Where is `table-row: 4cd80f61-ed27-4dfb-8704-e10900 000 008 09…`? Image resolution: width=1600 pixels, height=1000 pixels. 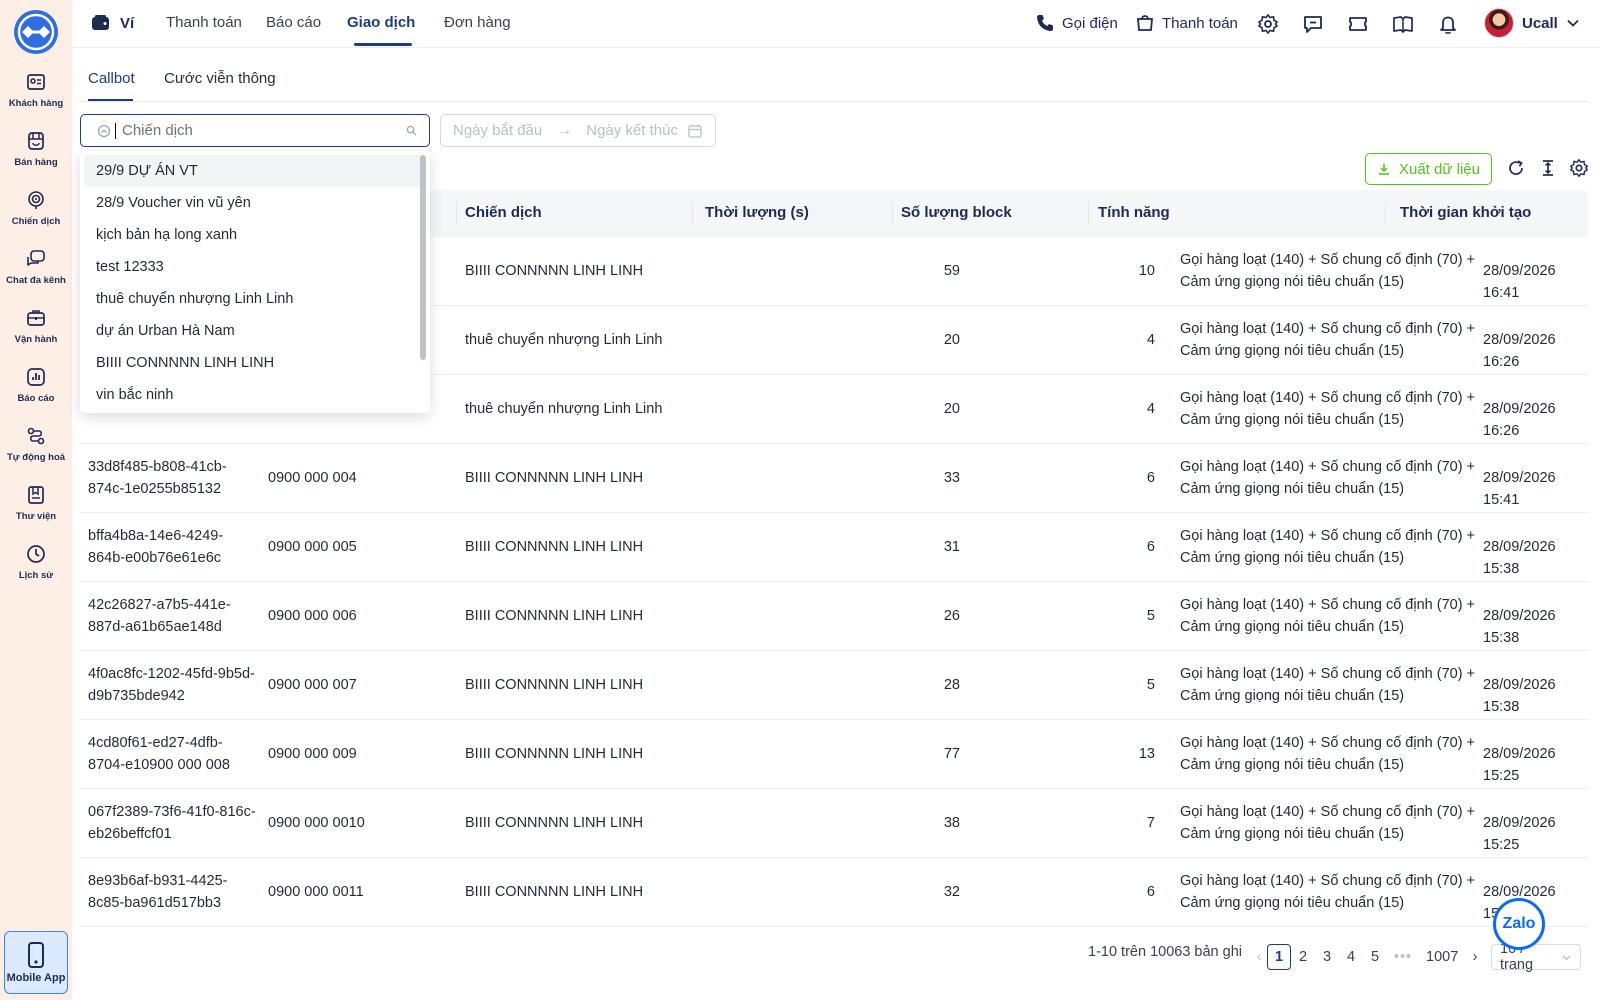
table-row: 4cd80f61-ed27-4dfb-8704-e10900 000 008 09… is located at coordinates (834, 754).